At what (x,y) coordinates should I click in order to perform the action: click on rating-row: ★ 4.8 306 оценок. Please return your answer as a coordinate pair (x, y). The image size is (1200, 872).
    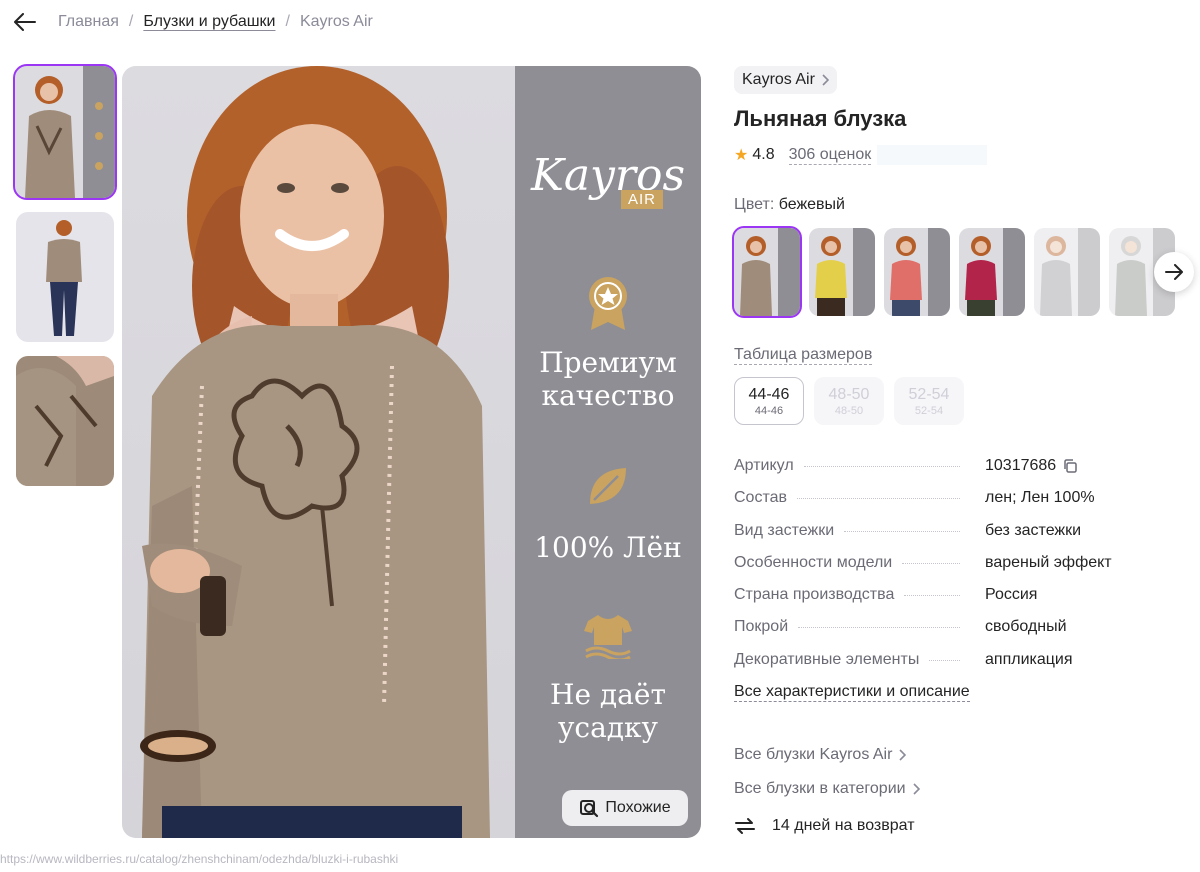
    Looking at the image, I should click on (967, 155).